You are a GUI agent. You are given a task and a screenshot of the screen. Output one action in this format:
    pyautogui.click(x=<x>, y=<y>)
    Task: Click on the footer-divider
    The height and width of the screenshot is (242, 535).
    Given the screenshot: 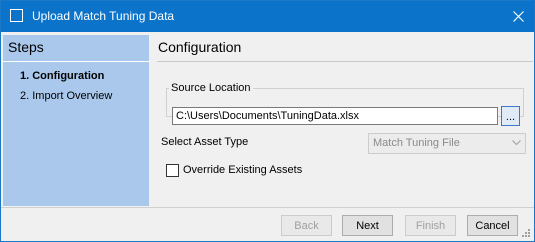 What is the action you would take?
    pyautogui.click(x=267, y=207)
    